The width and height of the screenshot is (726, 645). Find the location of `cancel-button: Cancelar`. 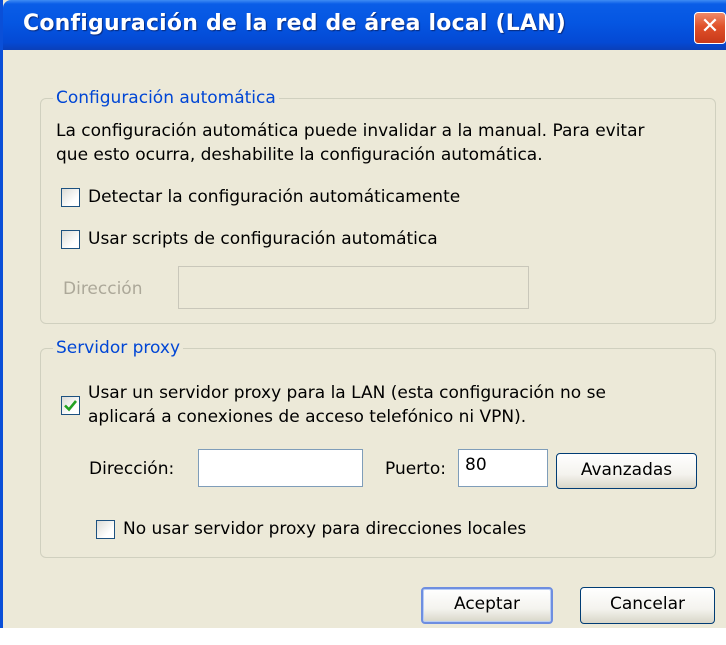

cancel-button: Cancelar is located at coordinates (647, 605).